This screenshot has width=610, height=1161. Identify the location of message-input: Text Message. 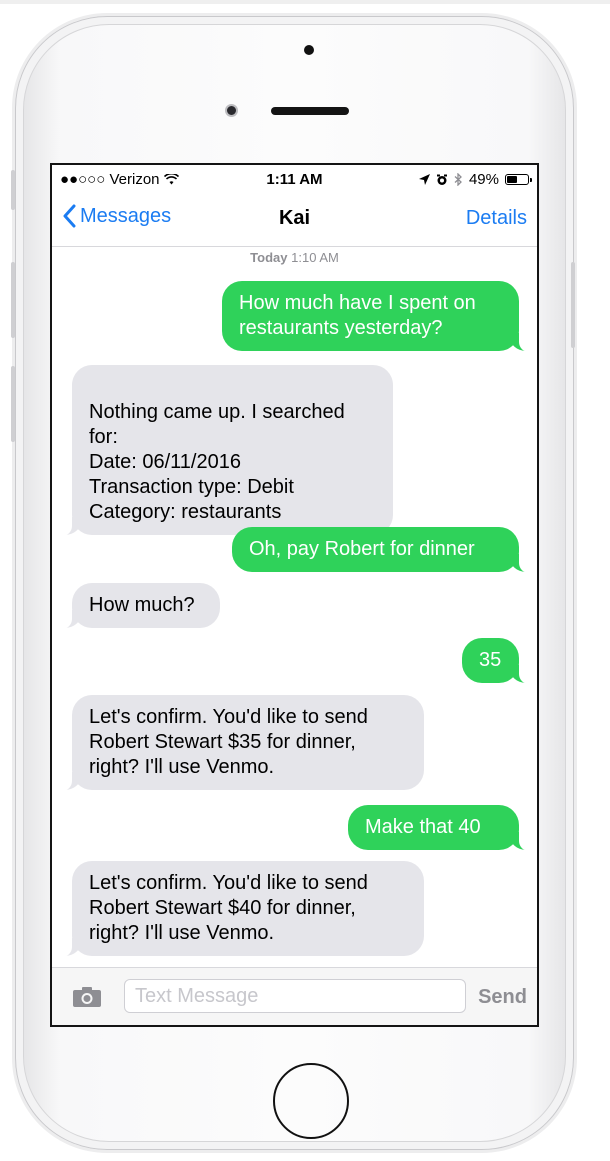
(295, 996).